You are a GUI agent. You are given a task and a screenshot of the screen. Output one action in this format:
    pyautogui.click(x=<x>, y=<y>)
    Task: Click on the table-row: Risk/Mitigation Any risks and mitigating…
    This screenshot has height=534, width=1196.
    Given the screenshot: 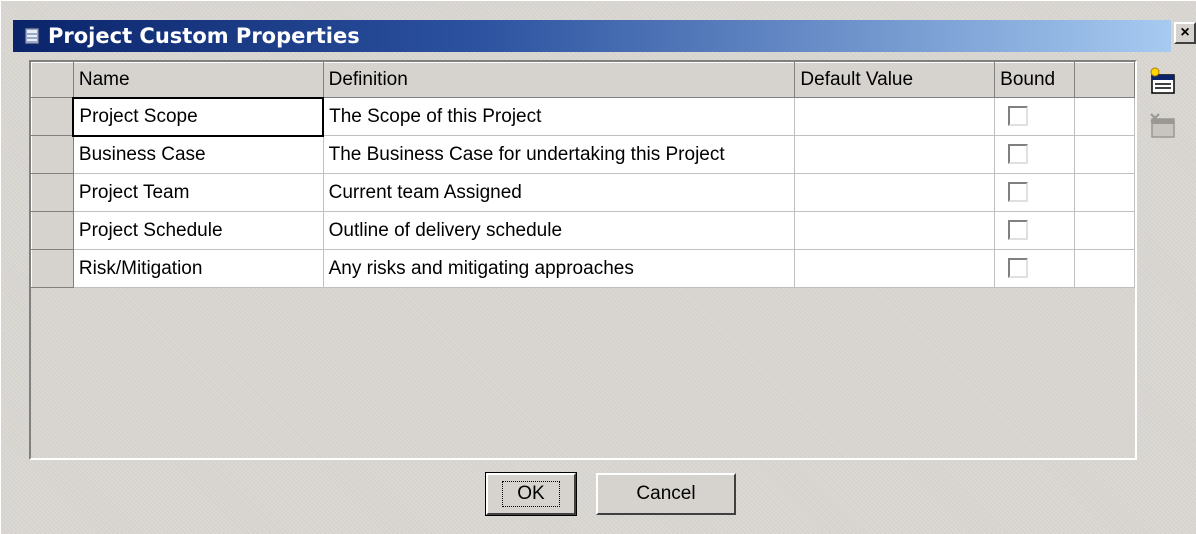 What is the action you would take?
    pyautogui.click(x=583, y=268)
    